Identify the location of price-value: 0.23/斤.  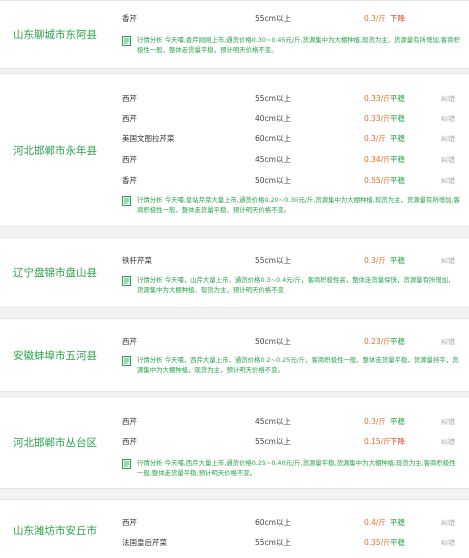
(377, 341).